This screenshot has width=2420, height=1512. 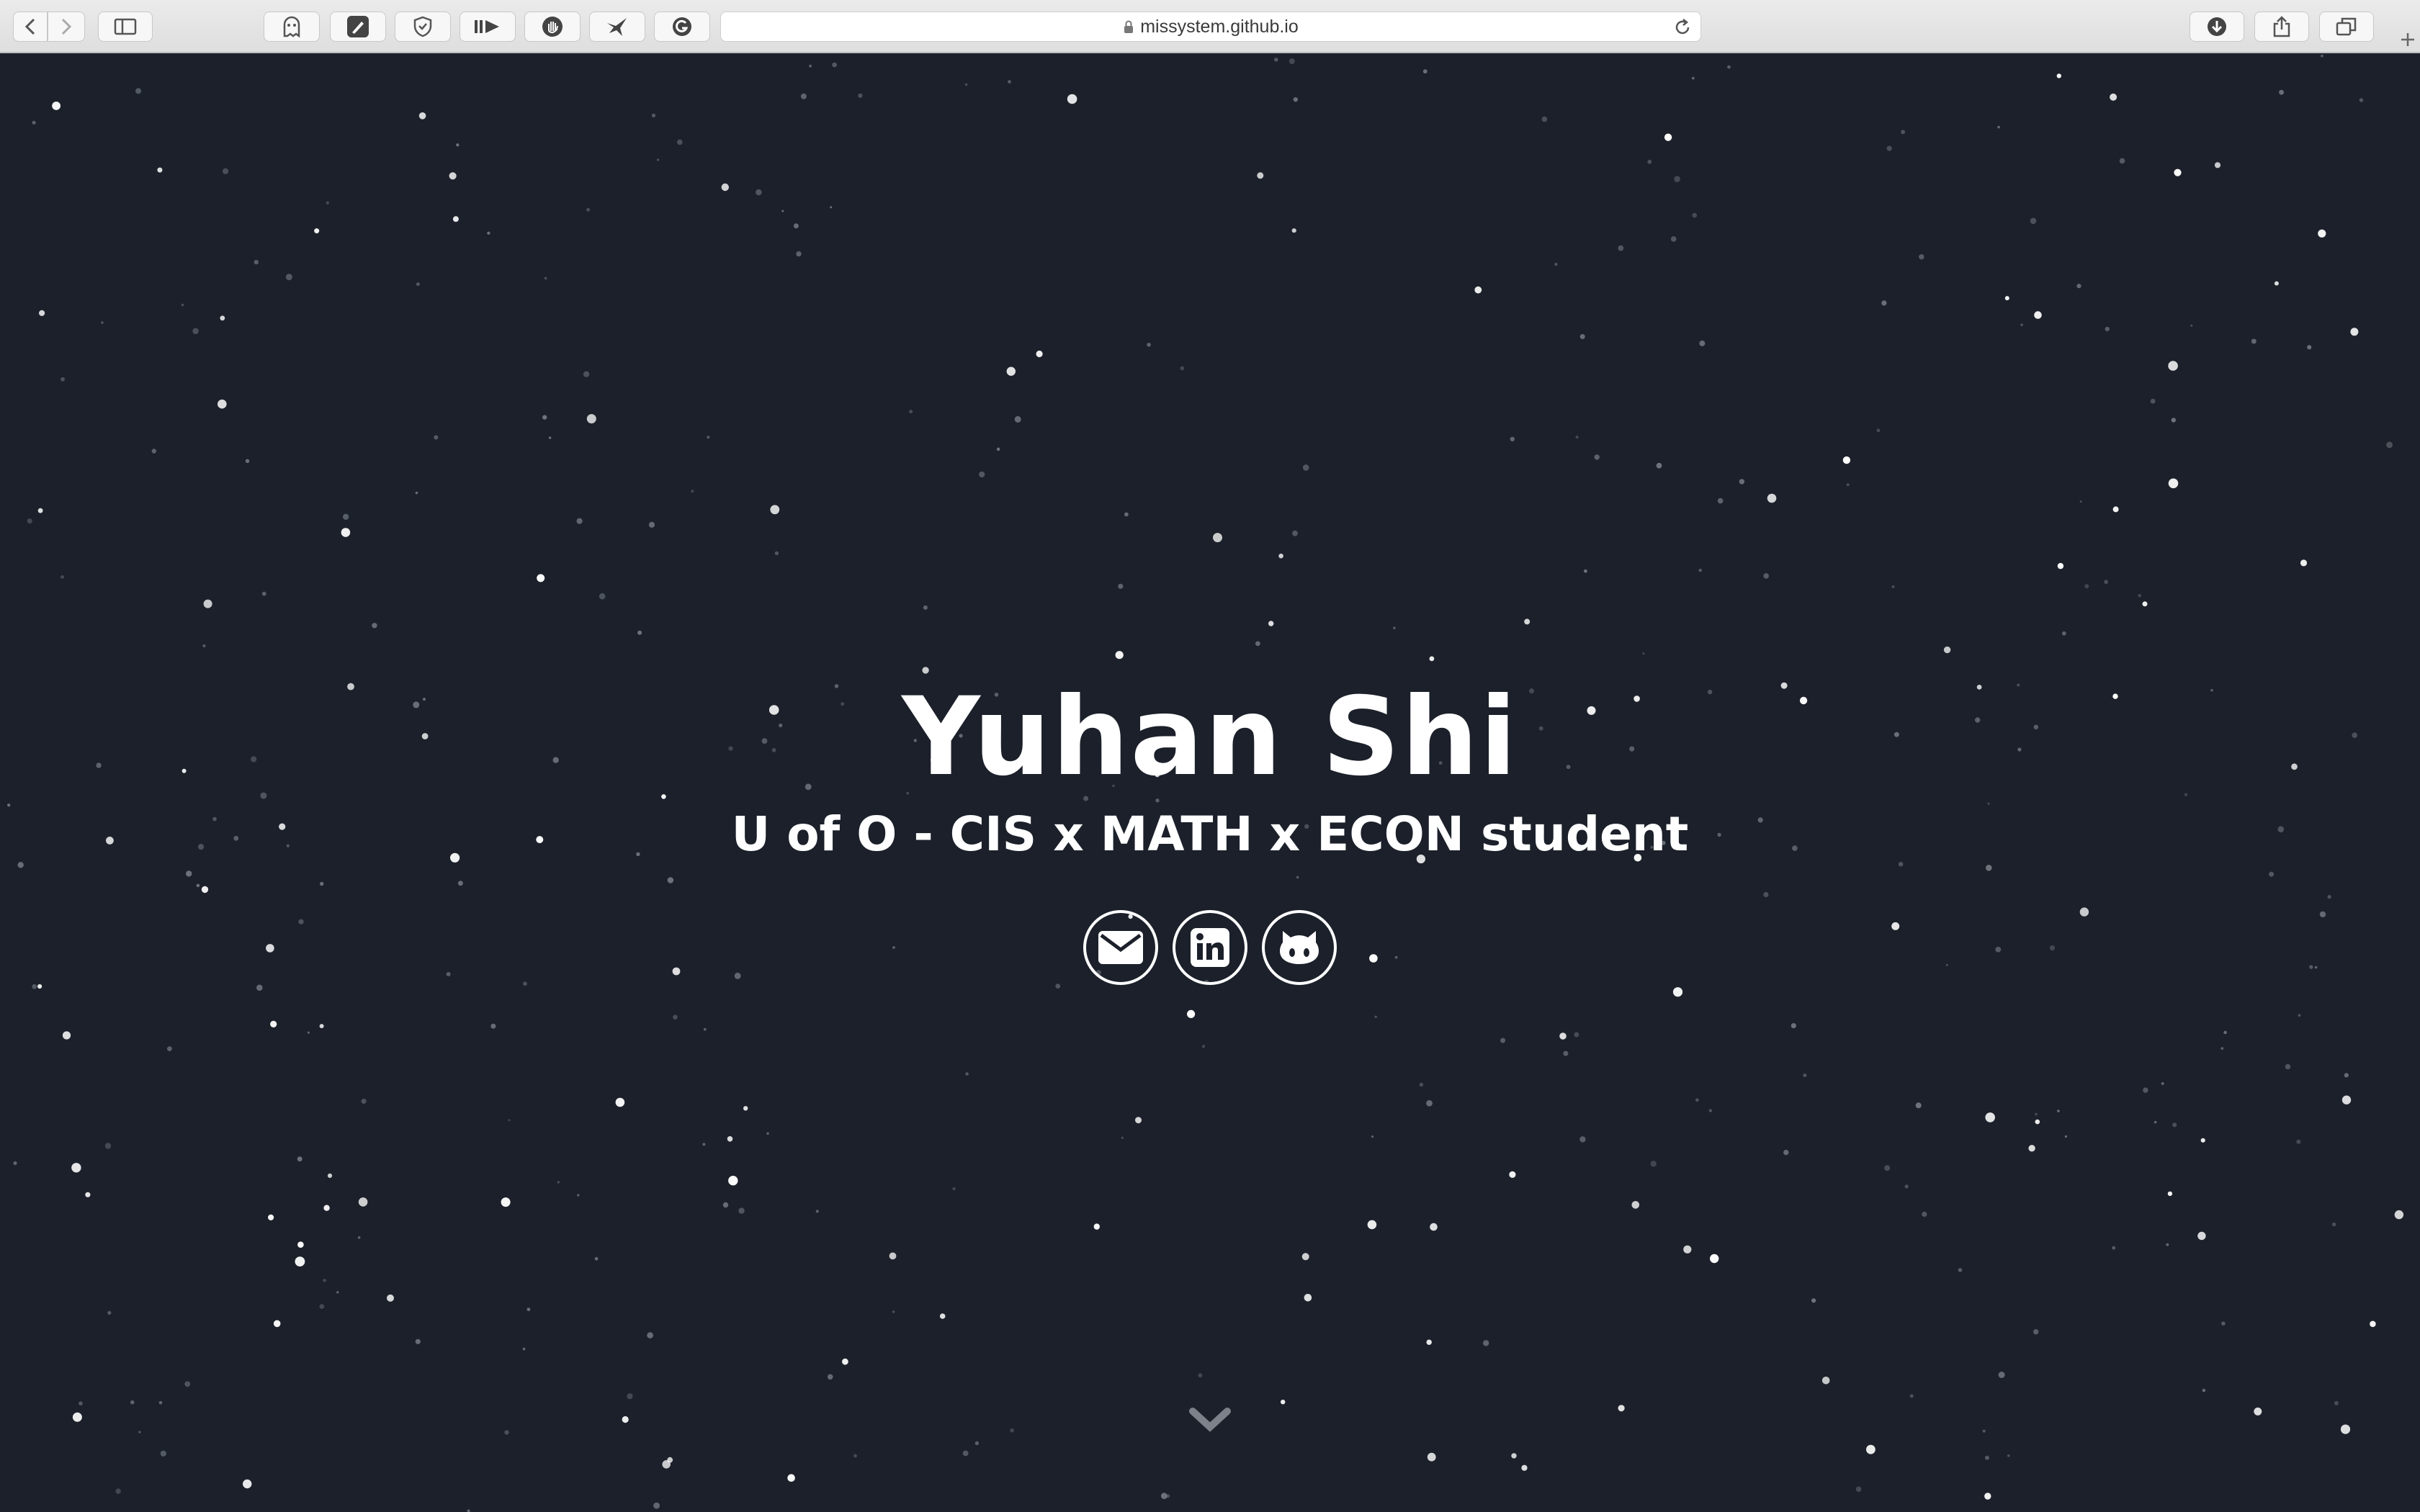 I want to click on grammarly-extension-button, so click(x=682, y=27).